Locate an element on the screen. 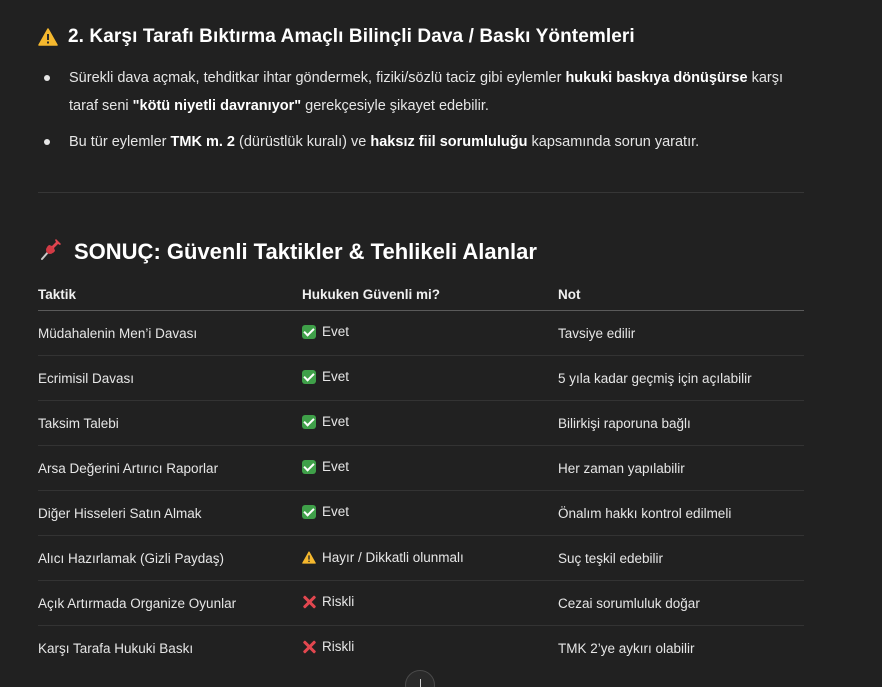 This screenshot has height=687, width=882. cell-taktik: Alıcı Hazırlamak (Gizli Paydaş) is located at coordinates (170, 558).